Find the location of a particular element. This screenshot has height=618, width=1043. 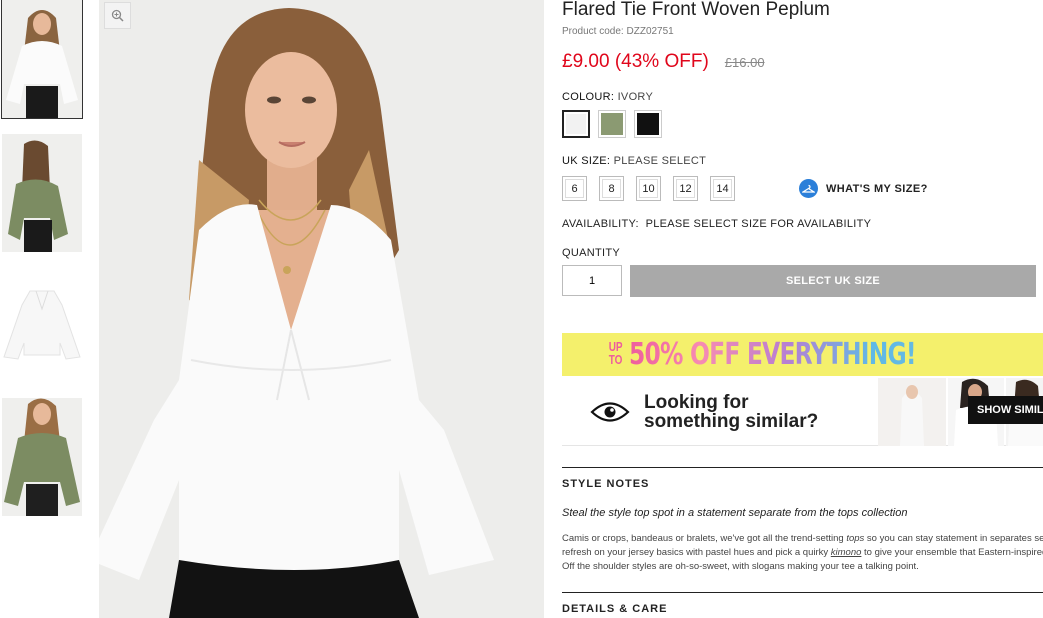

size-8-button: 8 is located at coordinates (611, 188).